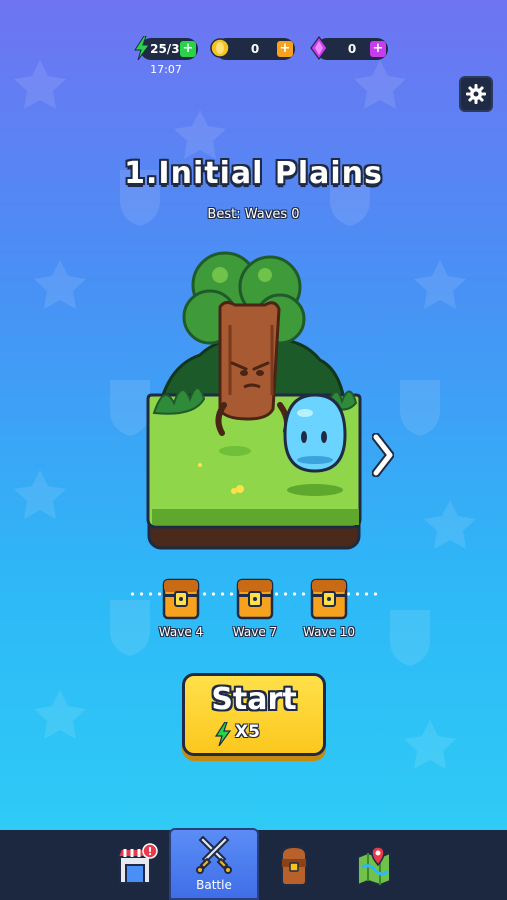 This screenshot has width=507, height=900. I want to click on reward-label: Wave 4, so click(181, 632).